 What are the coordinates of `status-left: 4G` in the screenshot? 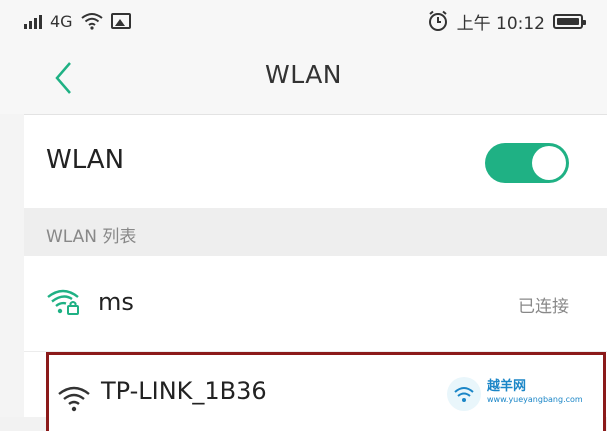 It's located at (77, 21).